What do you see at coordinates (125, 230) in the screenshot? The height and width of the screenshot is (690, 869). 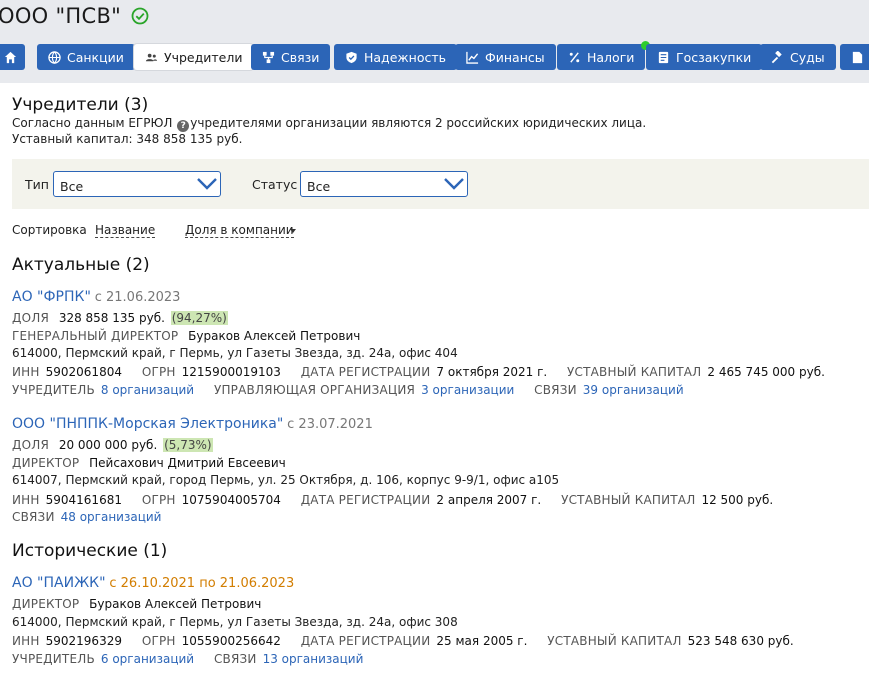 I see `sort-by-name-link: Название` at bounding box center [125, 230].